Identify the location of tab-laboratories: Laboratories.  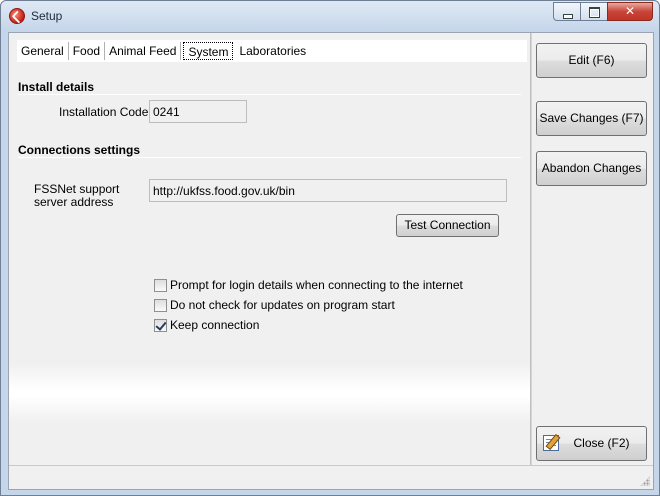
(272, 51).